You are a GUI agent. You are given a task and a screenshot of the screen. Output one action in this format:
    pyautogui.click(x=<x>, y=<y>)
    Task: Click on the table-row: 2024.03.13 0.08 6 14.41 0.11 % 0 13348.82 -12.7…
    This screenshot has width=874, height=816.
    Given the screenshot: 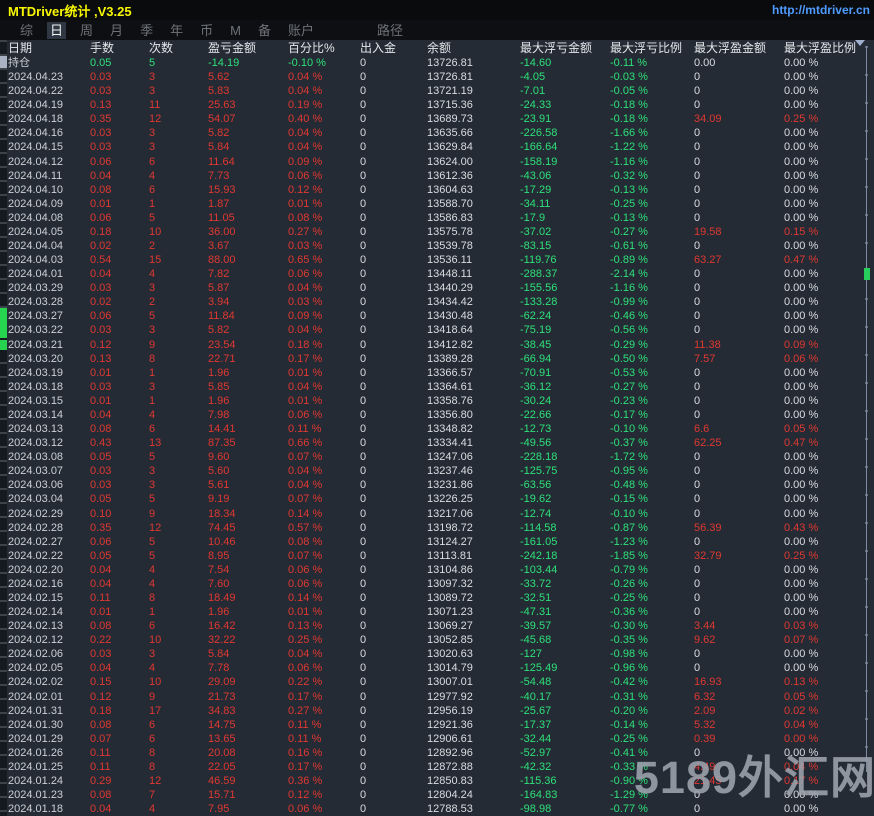 What is the action you would take?
    pyautogui.click(x=437, y=429)
    